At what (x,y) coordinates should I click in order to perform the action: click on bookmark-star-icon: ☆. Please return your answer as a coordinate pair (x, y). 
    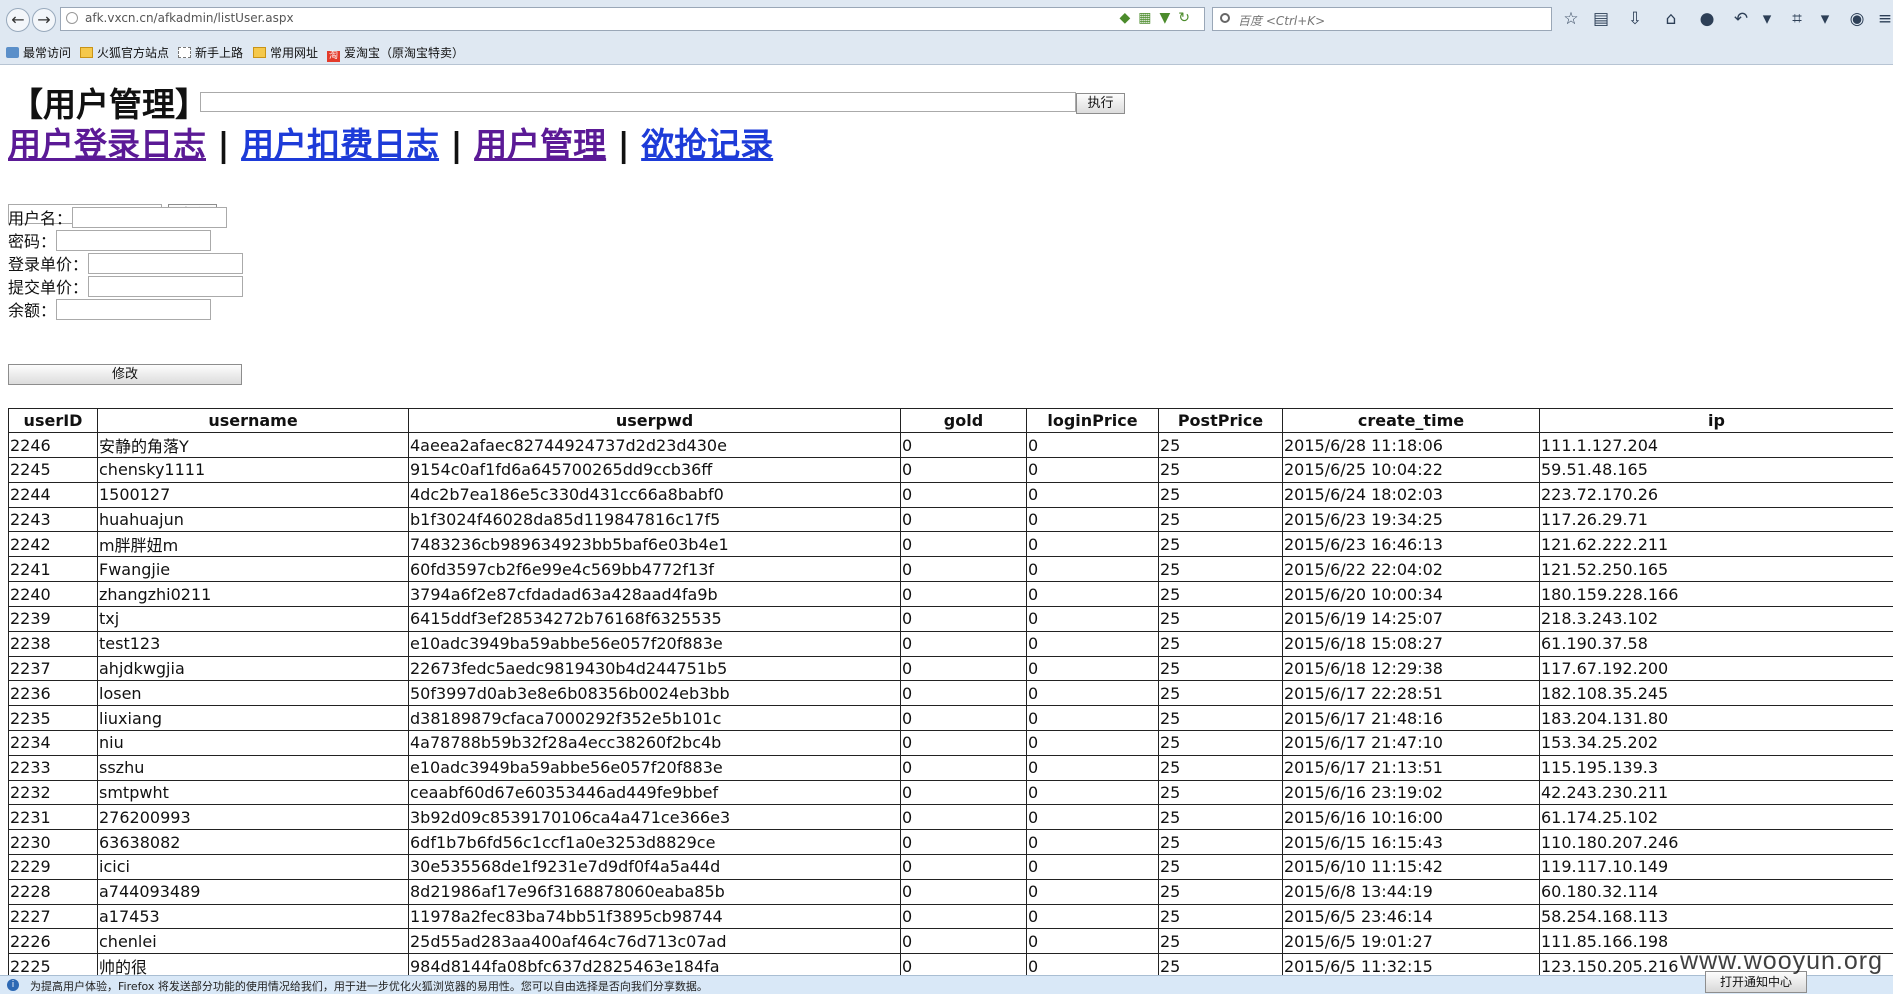
    Looking at the image, I should click on (1571, 19).